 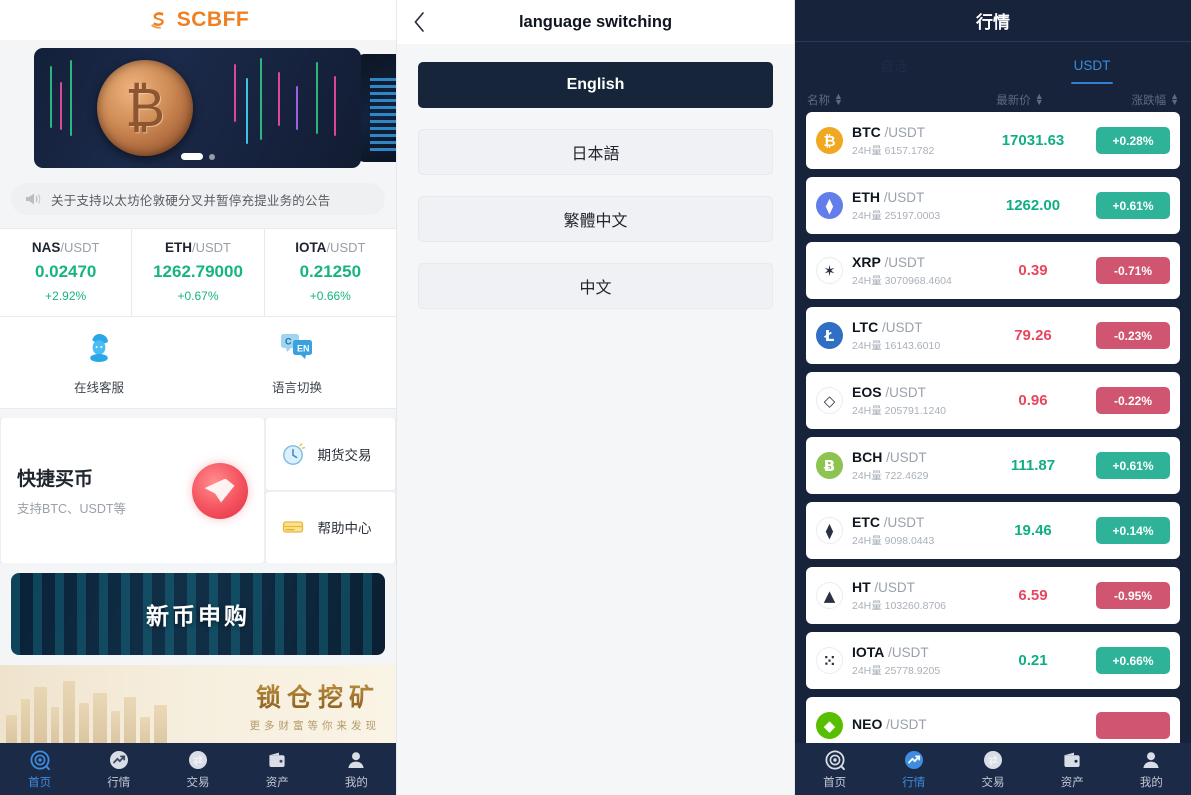 What do you see at coordinates (993, 465) in the screenshot?
I see `table-row: Ƀ BCH /USDT 24H量 722.4629 111.87 +0.61%` at bounding box center [993, 465].